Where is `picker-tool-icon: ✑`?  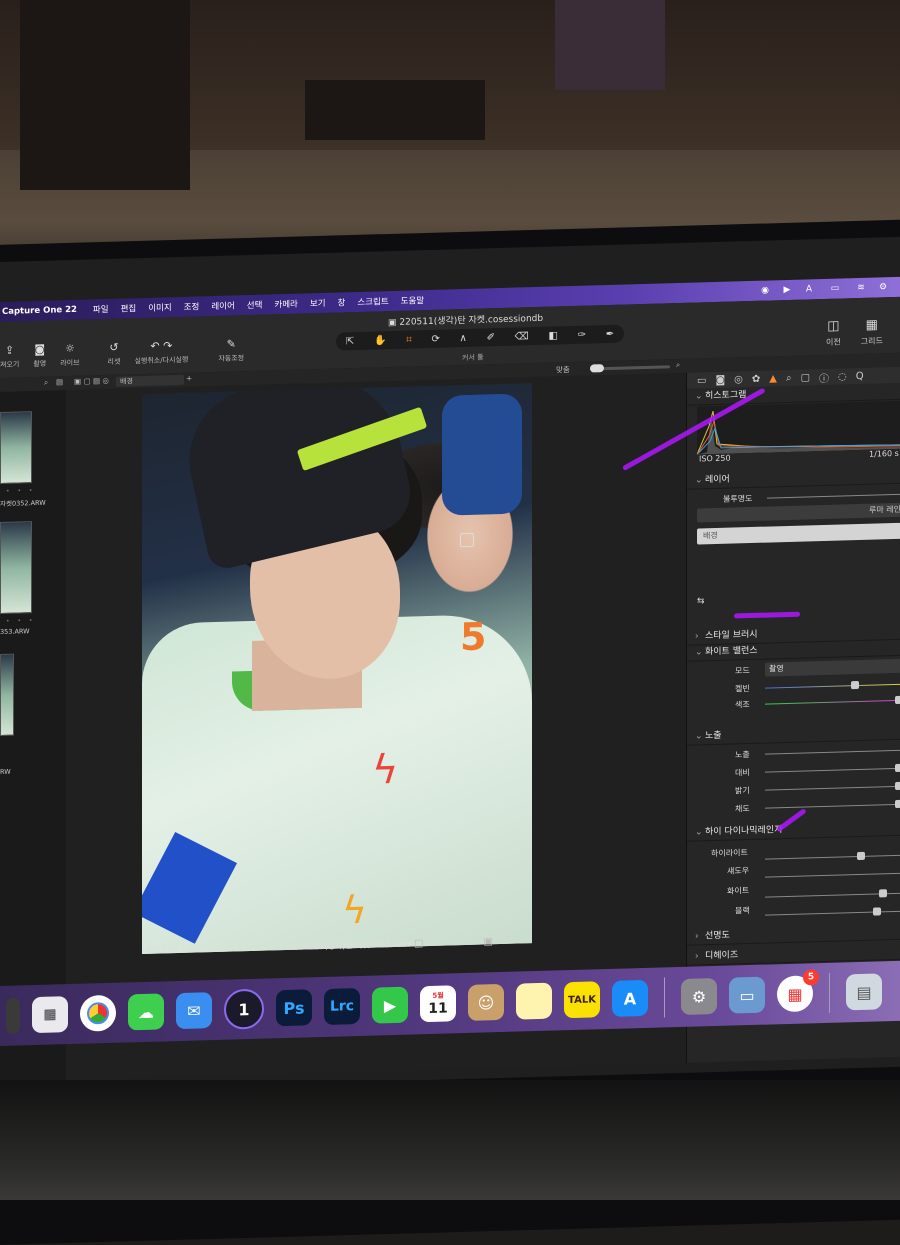 picker-tool-icon: ✑ is located at coordinates (582, 334).